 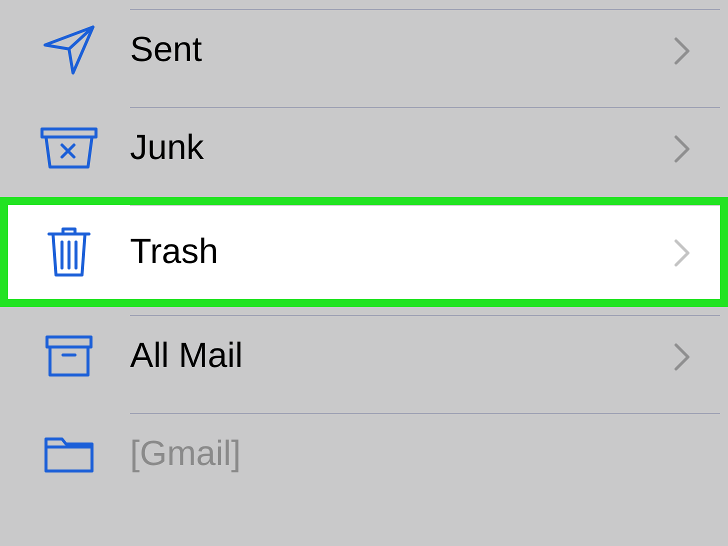 What do you see at coordinates (69, 50) in the screenshot?
I see `paper-plane-icon` at bounding box center [69, 50].